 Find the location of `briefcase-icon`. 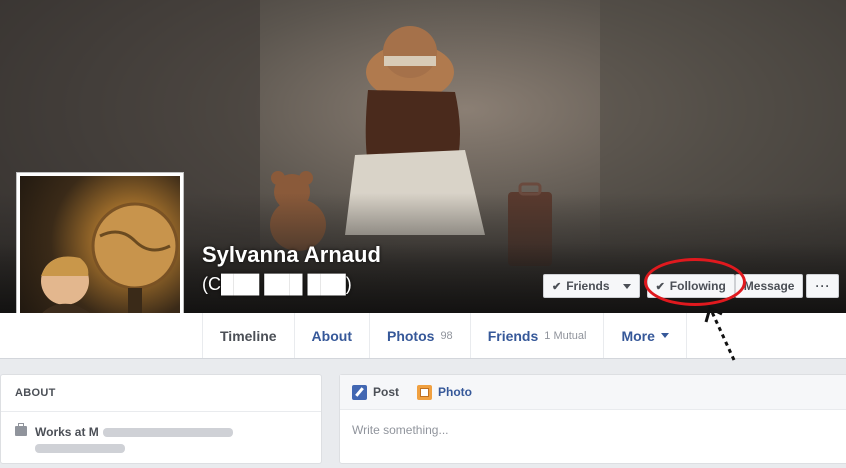

briefcase-icon is located at coordinates (21, 429).